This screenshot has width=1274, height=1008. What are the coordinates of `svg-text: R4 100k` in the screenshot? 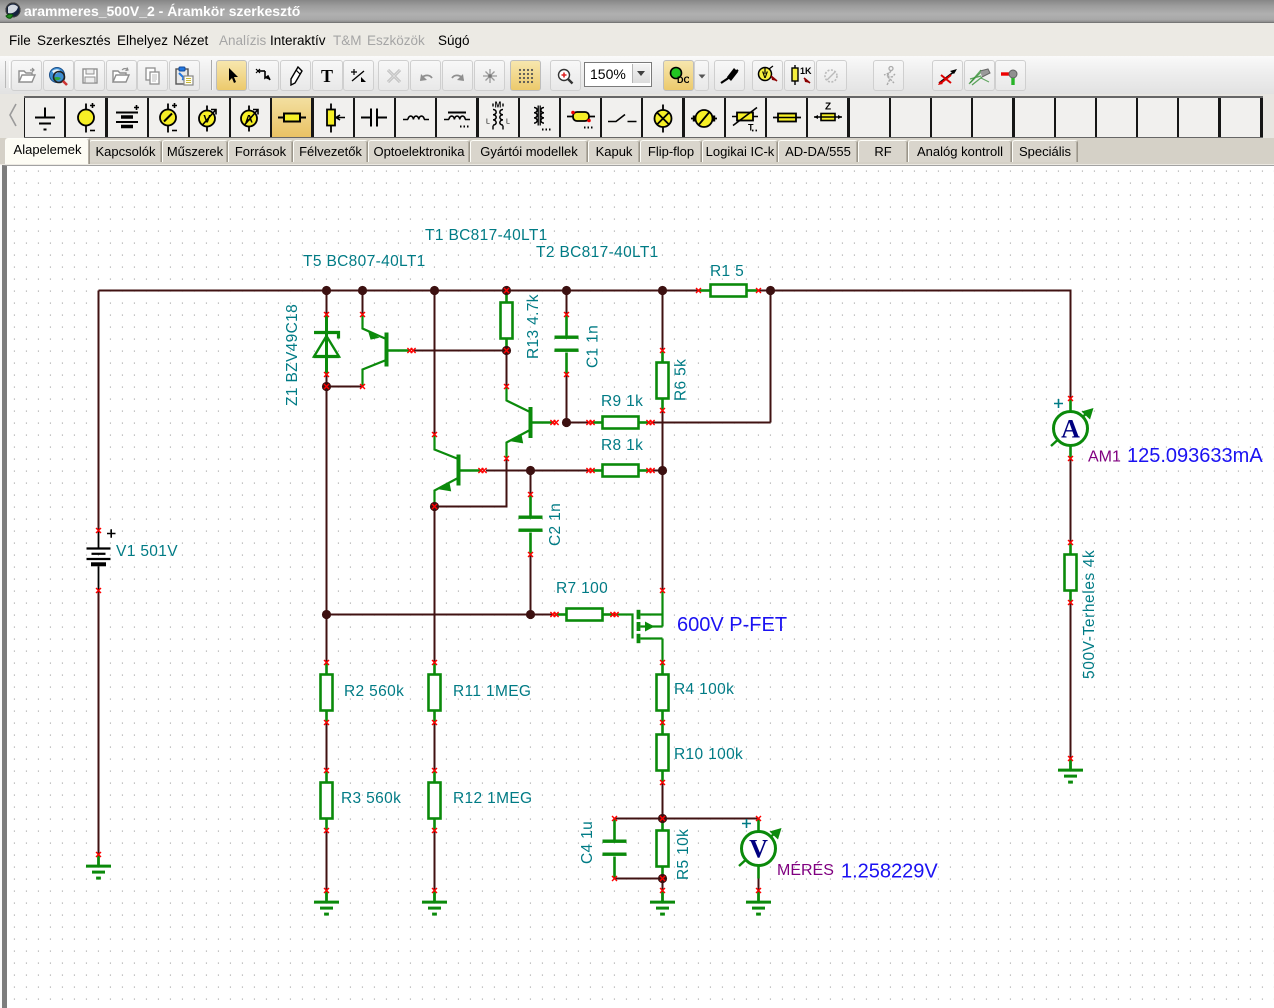 It's located at (704, 689).